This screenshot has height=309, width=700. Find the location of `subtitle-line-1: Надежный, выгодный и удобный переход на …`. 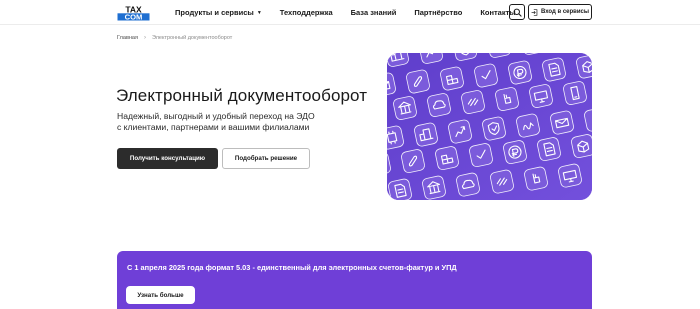

subtitle-line-1: Надежный, выгодный и удобный переход на … is located at coordinates (216, 116).